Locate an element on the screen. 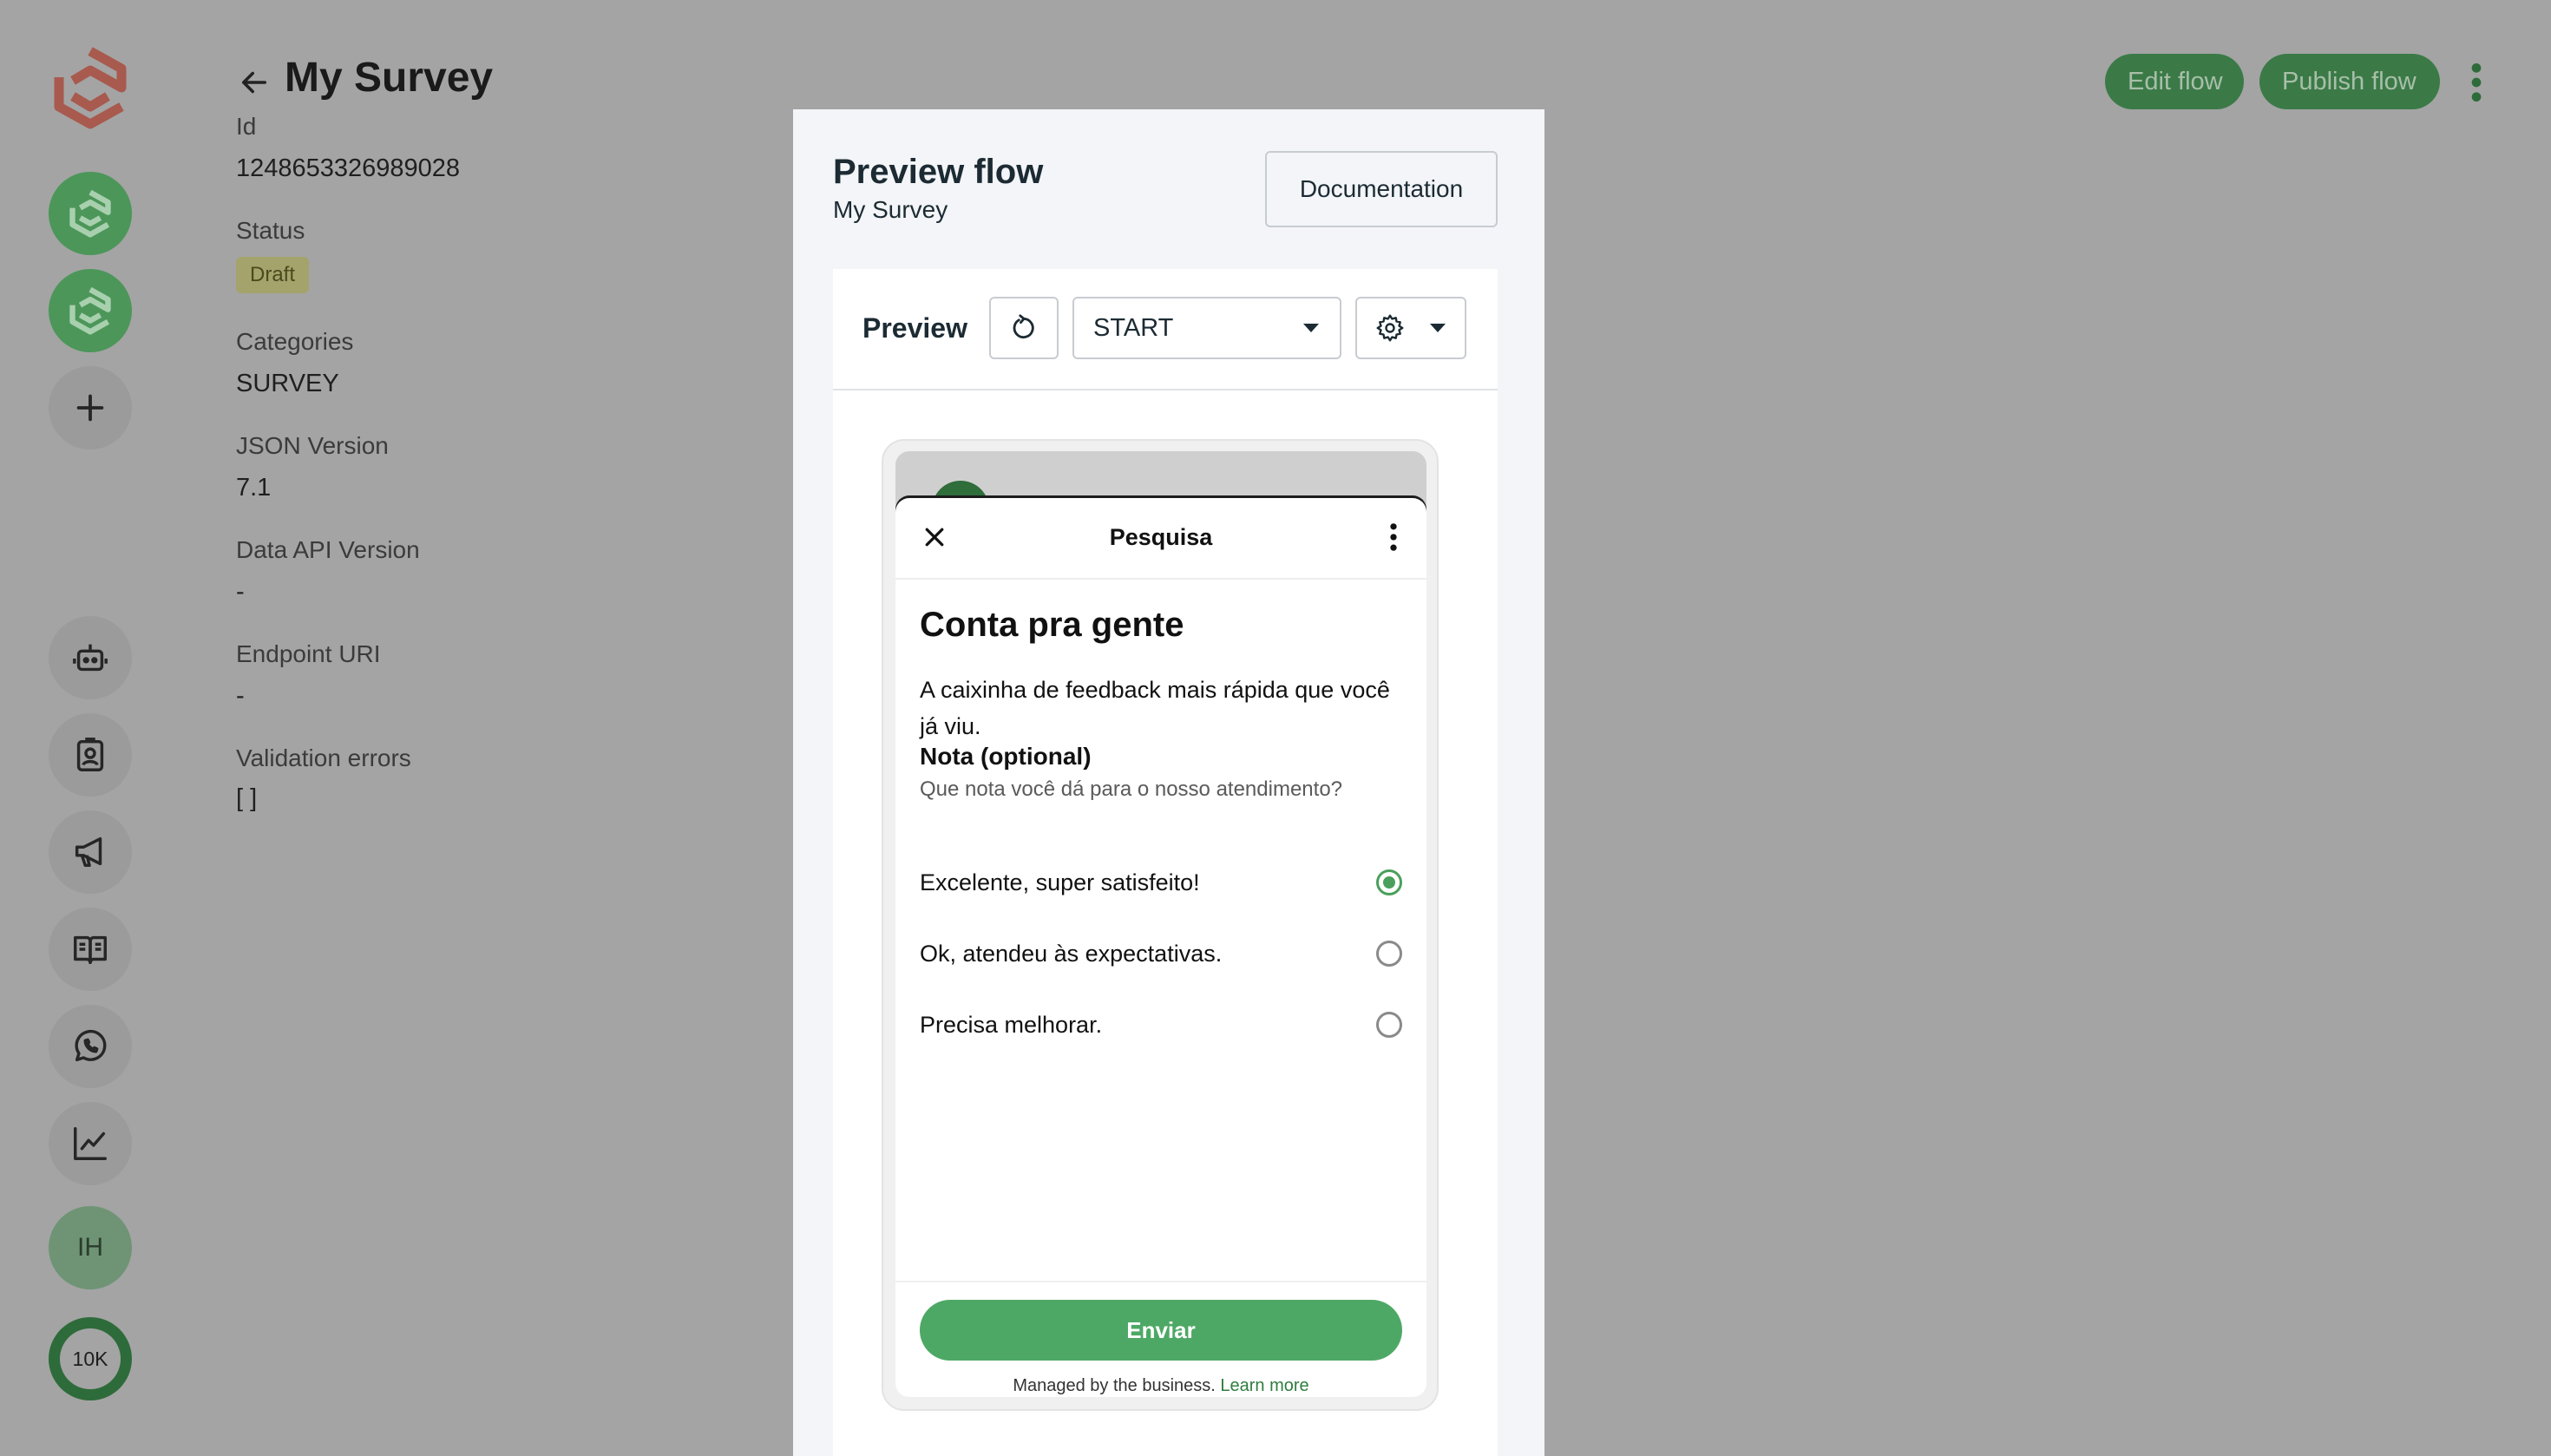 The image size is (2551, 1456). json-version-label: JSON Version is located at coordinates (313, 445).